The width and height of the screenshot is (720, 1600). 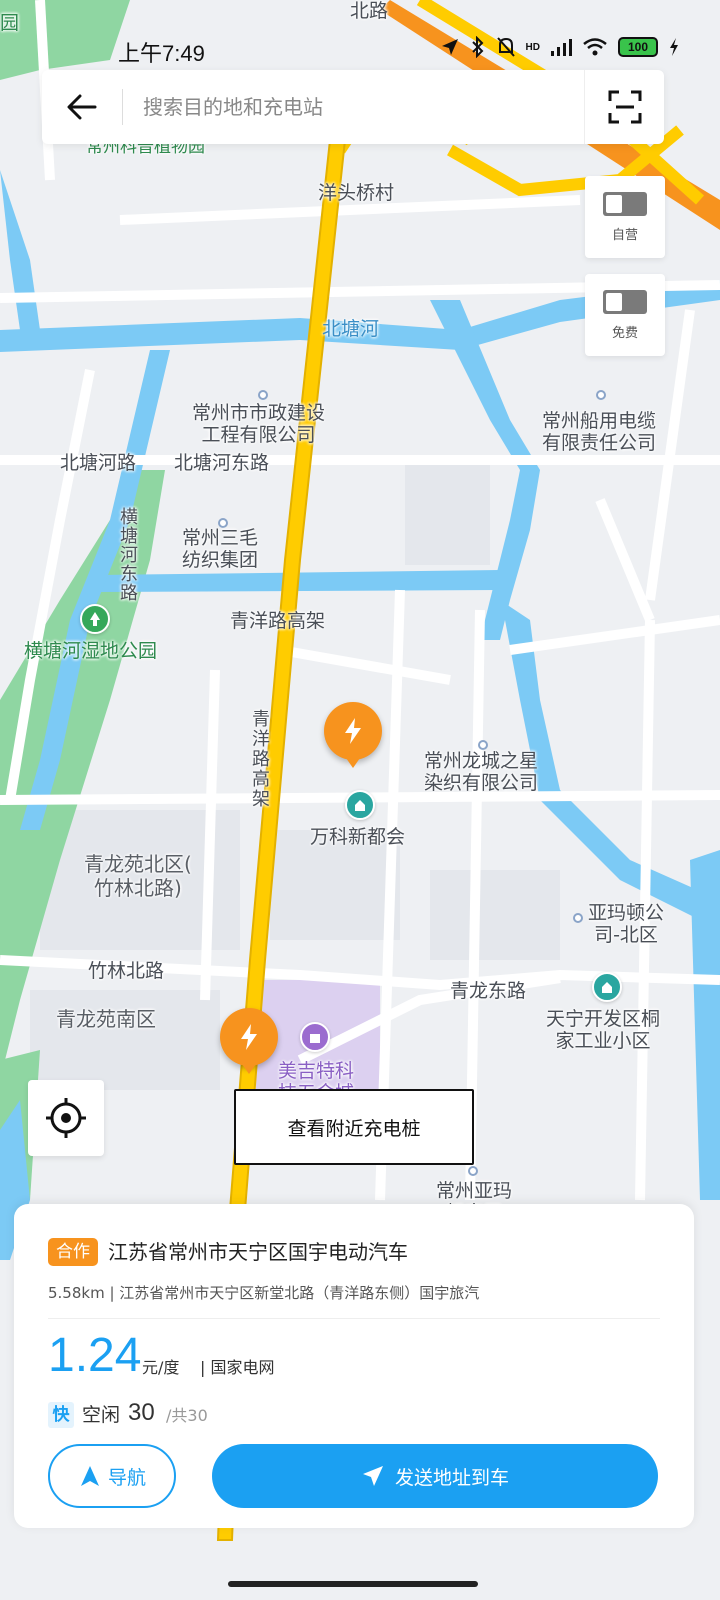 I want to click on scan-button, so click(x=624, y=107).